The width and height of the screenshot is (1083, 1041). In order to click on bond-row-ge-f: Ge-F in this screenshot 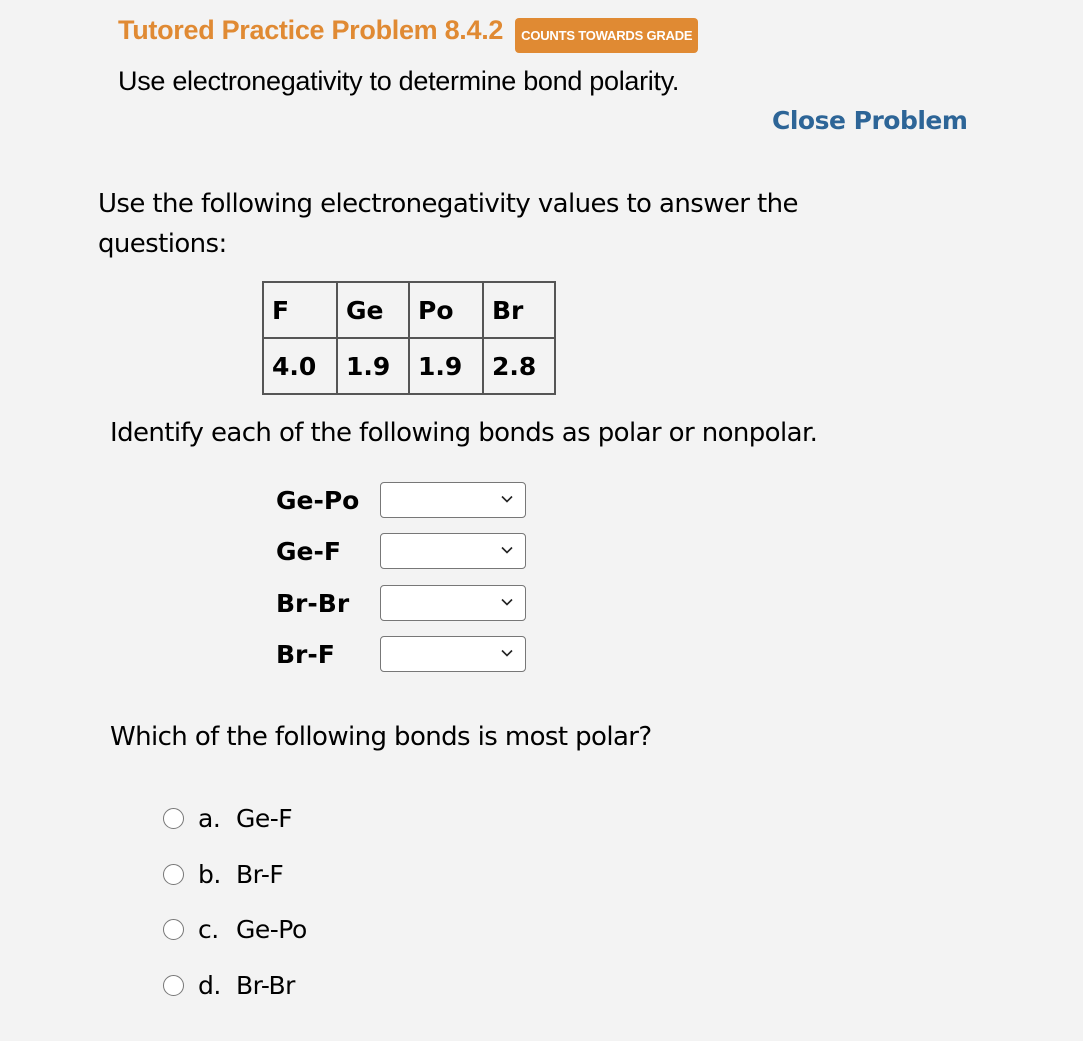, I will do `click(401, 551)`.